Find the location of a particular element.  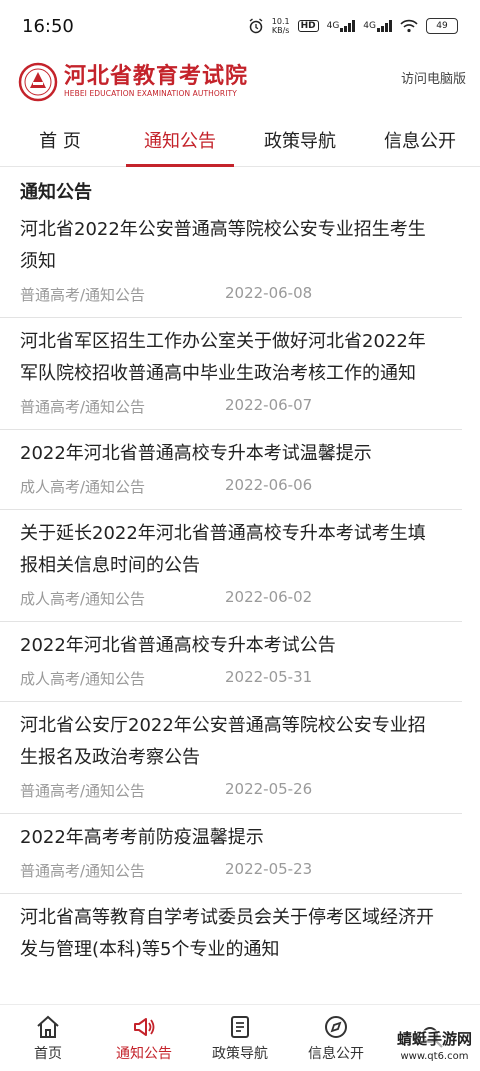

bottom-tab-label: 首页 is located at coordinates (48, 1053).